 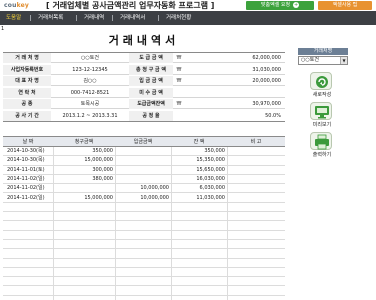 What do you see at coordinates (321, 81) in the screenshot?
I see `refresh-icon` at bounding box center [321, 81].